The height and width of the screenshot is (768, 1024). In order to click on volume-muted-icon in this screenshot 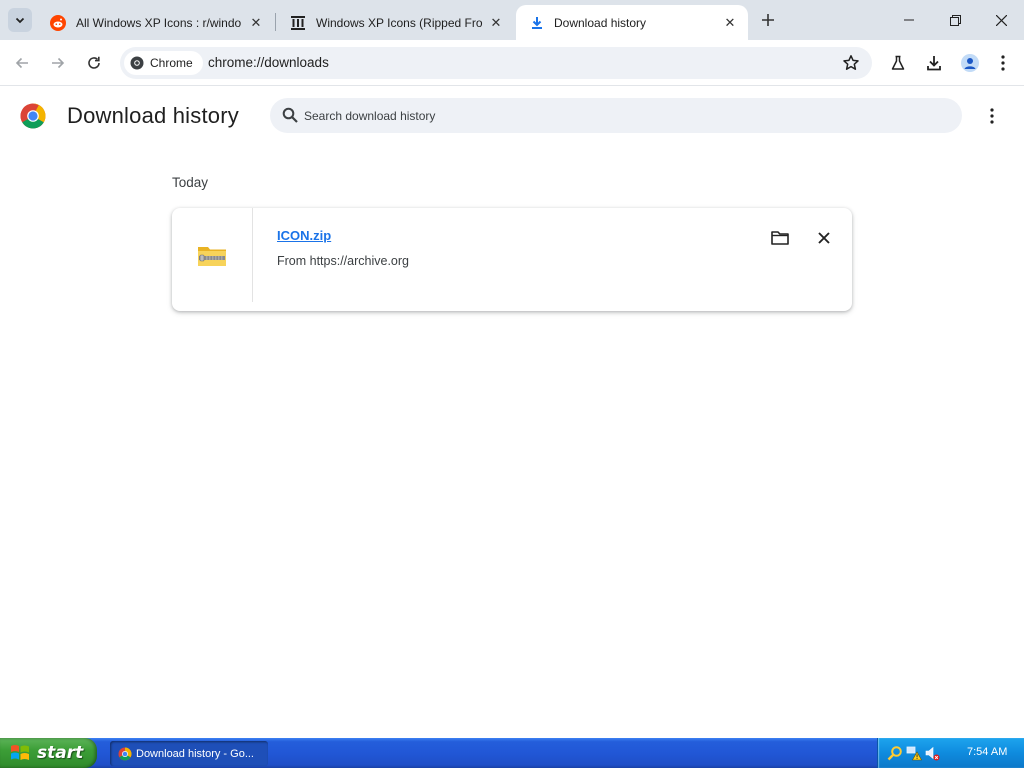, I will do `click(932, 753)`.